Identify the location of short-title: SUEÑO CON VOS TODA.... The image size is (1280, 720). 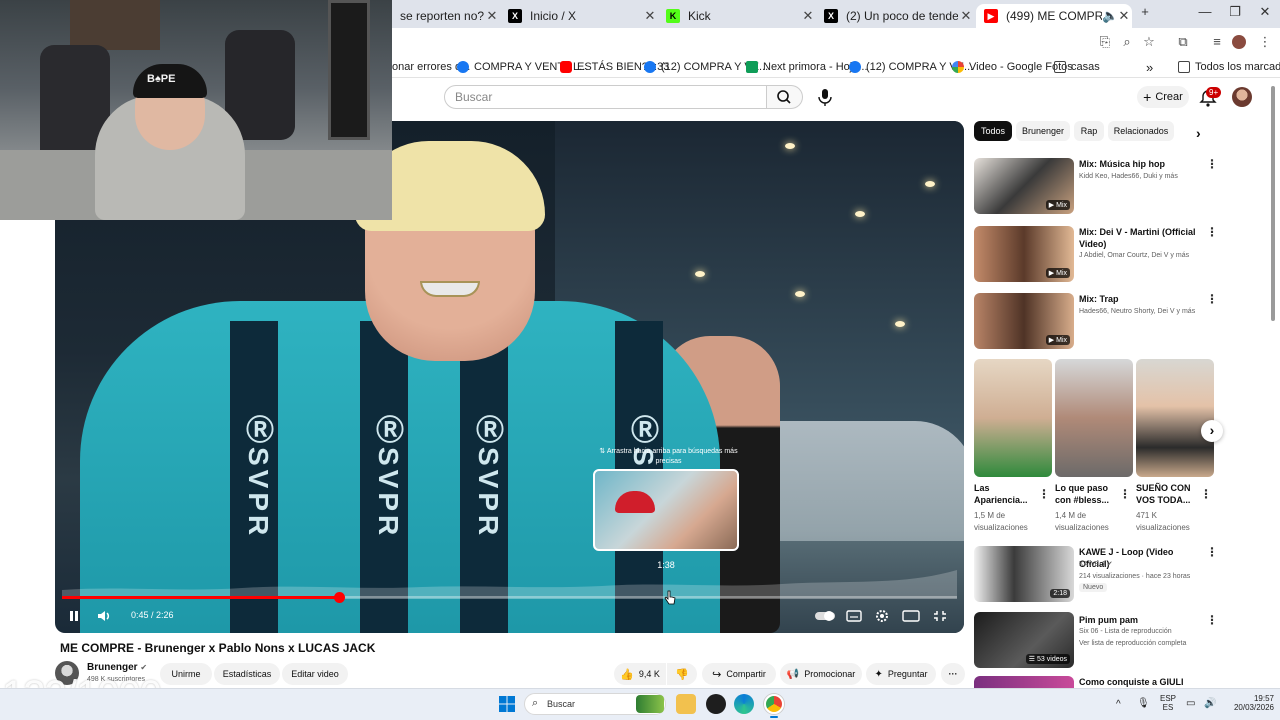
(1170, 494).